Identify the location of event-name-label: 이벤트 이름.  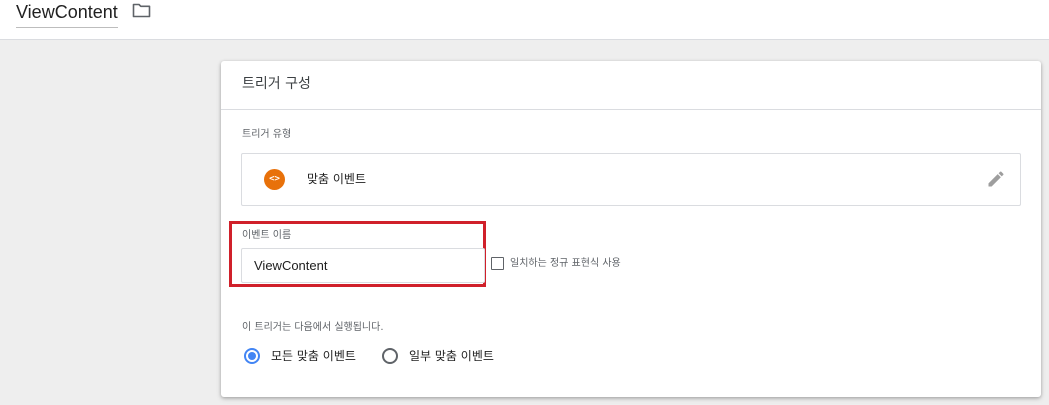
(267, 235).